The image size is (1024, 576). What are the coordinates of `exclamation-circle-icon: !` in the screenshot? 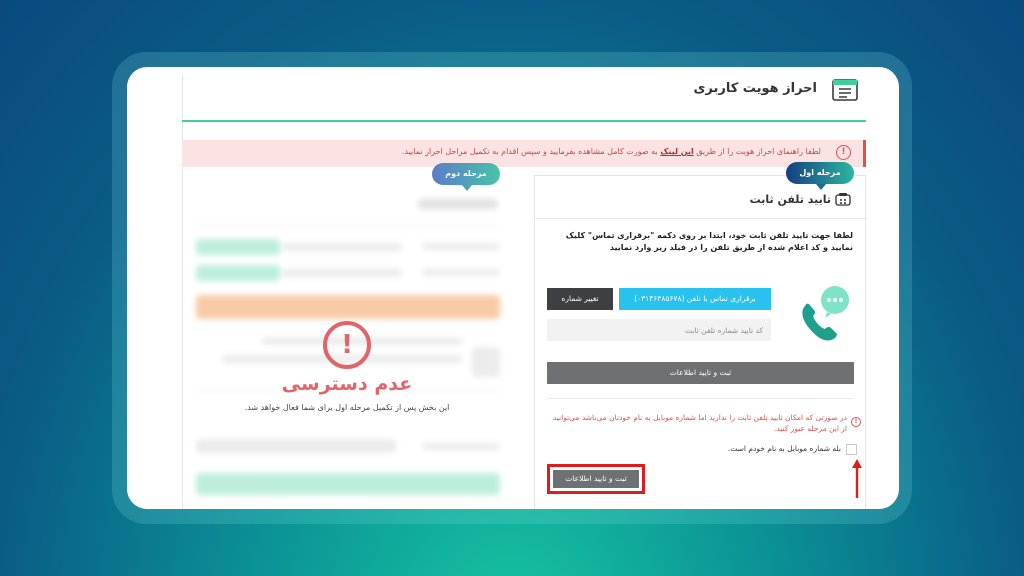 It's located at (347, 345).